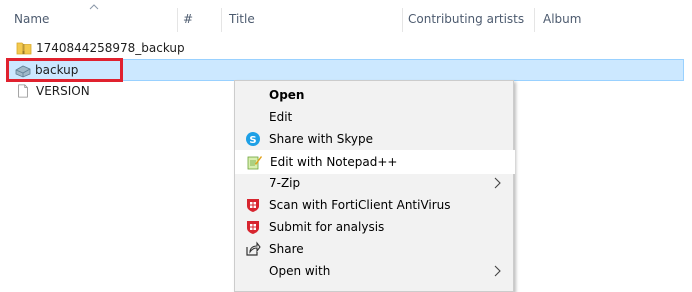 Image resolution: width=692 pixels, height=292 pixels. What do you see at coordinates (374, 117) in the screenshot?
I see `menu-item-edit: Edit` at bounding box center [374, 117].